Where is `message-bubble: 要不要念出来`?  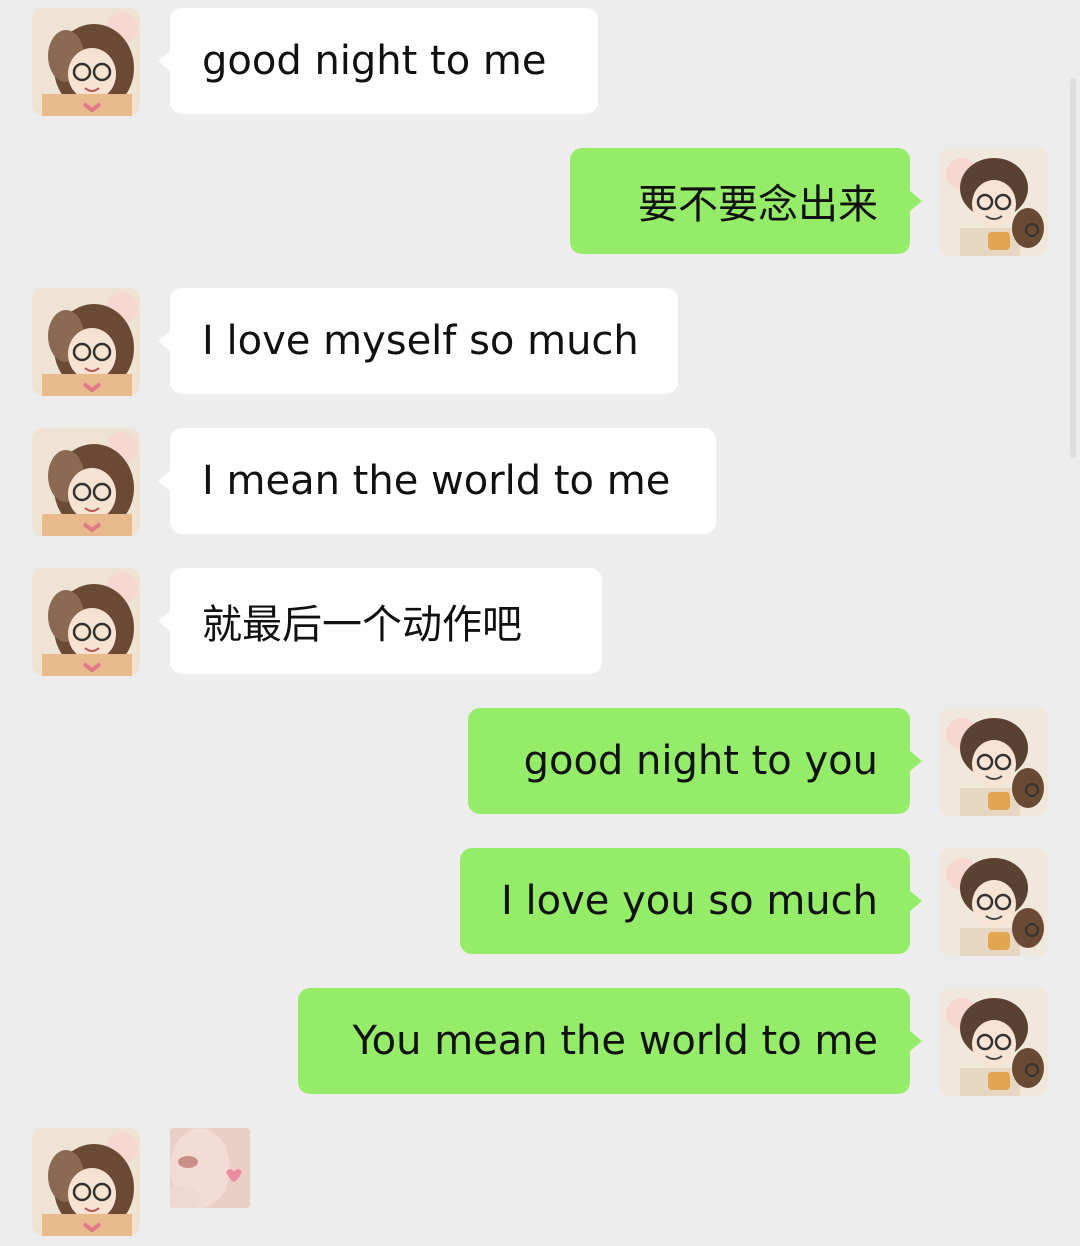
message-bubble: 要不要念出来 is located at coordinates (746, 201).